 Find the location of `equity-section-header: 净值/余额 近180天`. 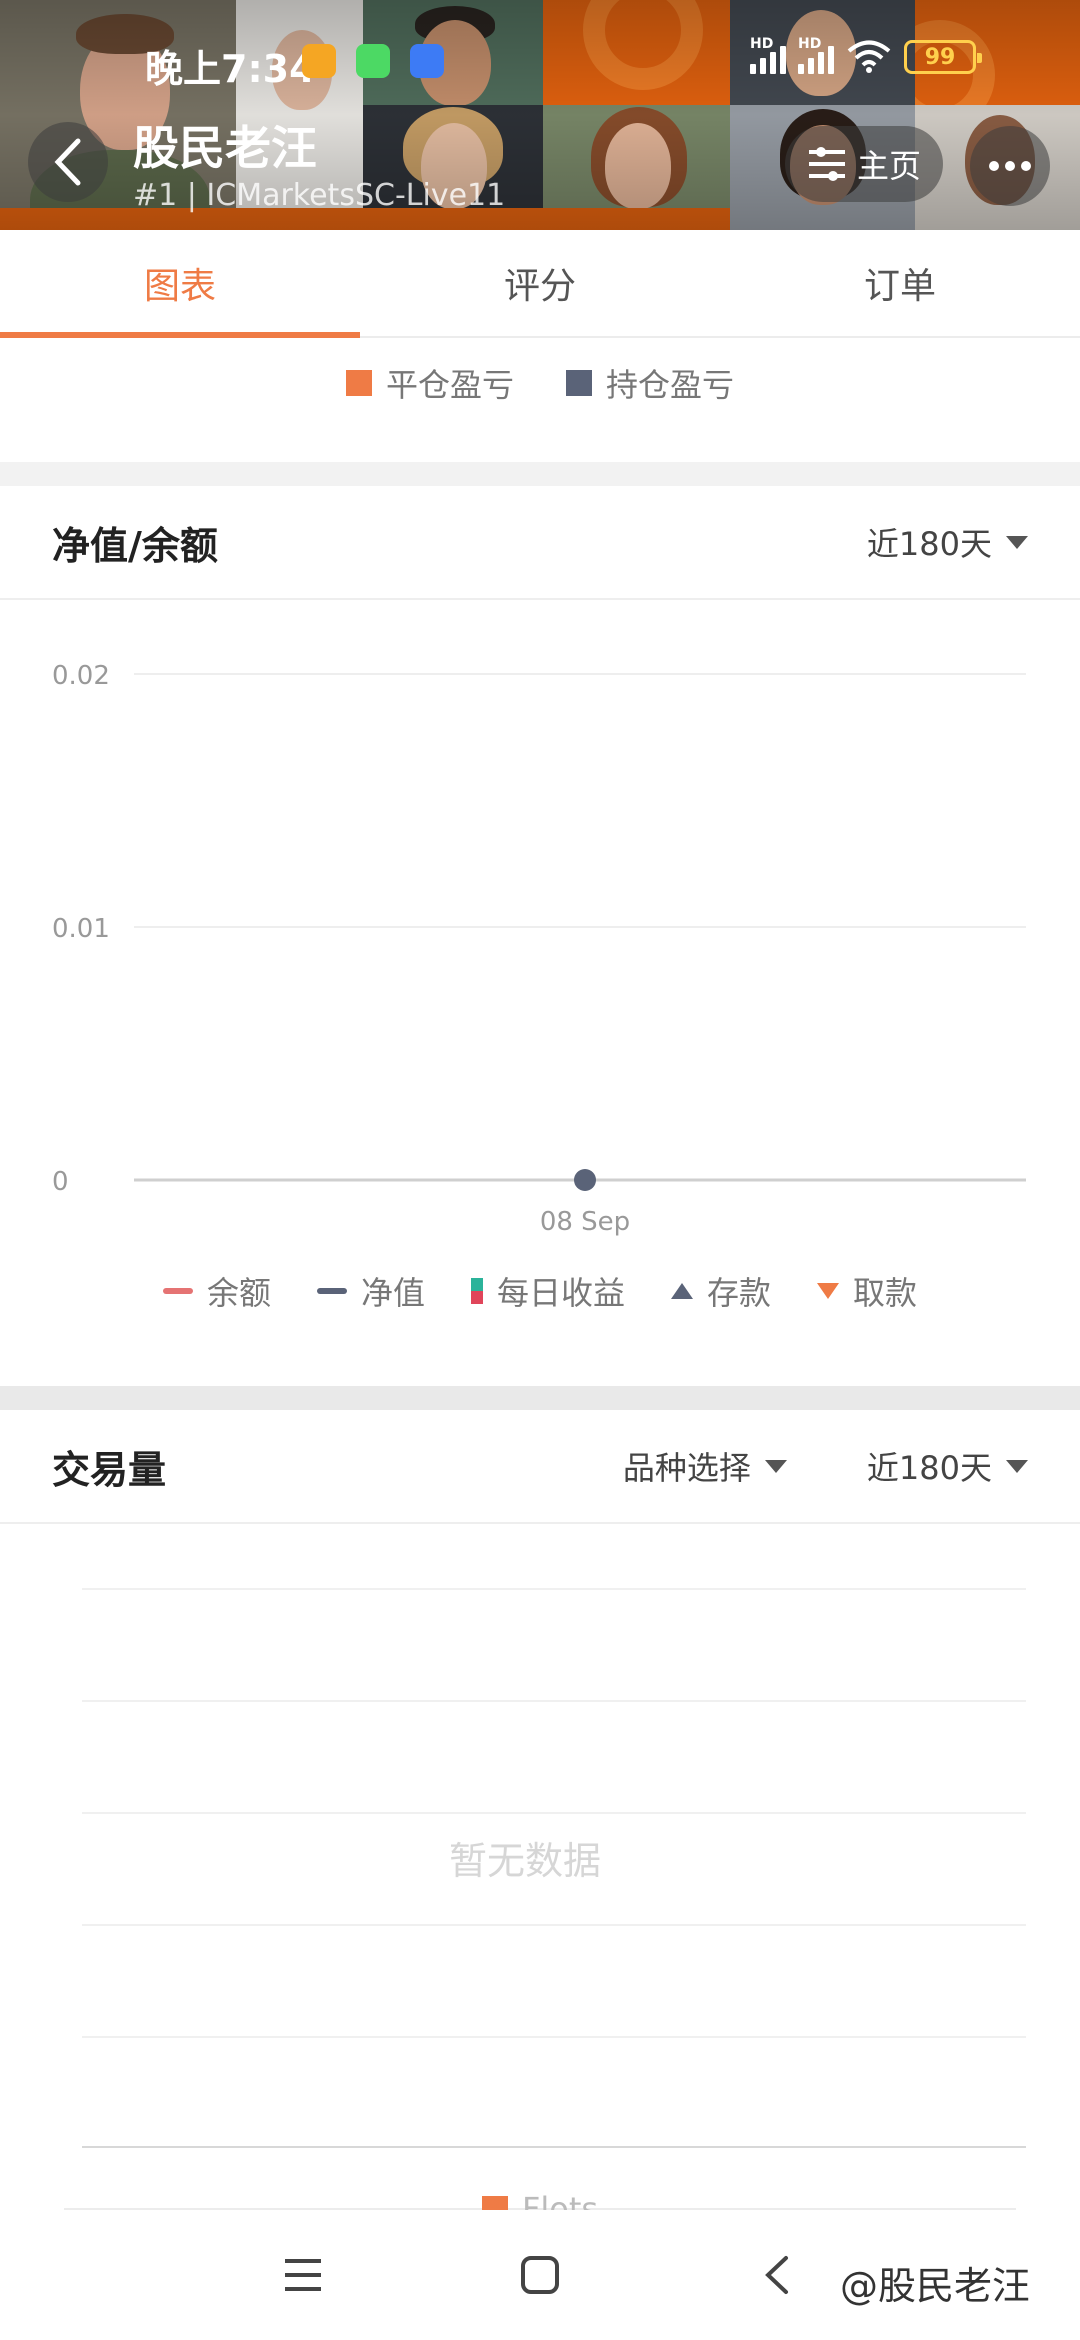

equity-section-header: 净值/余额 近180天 is located at coordinates (540, 543).